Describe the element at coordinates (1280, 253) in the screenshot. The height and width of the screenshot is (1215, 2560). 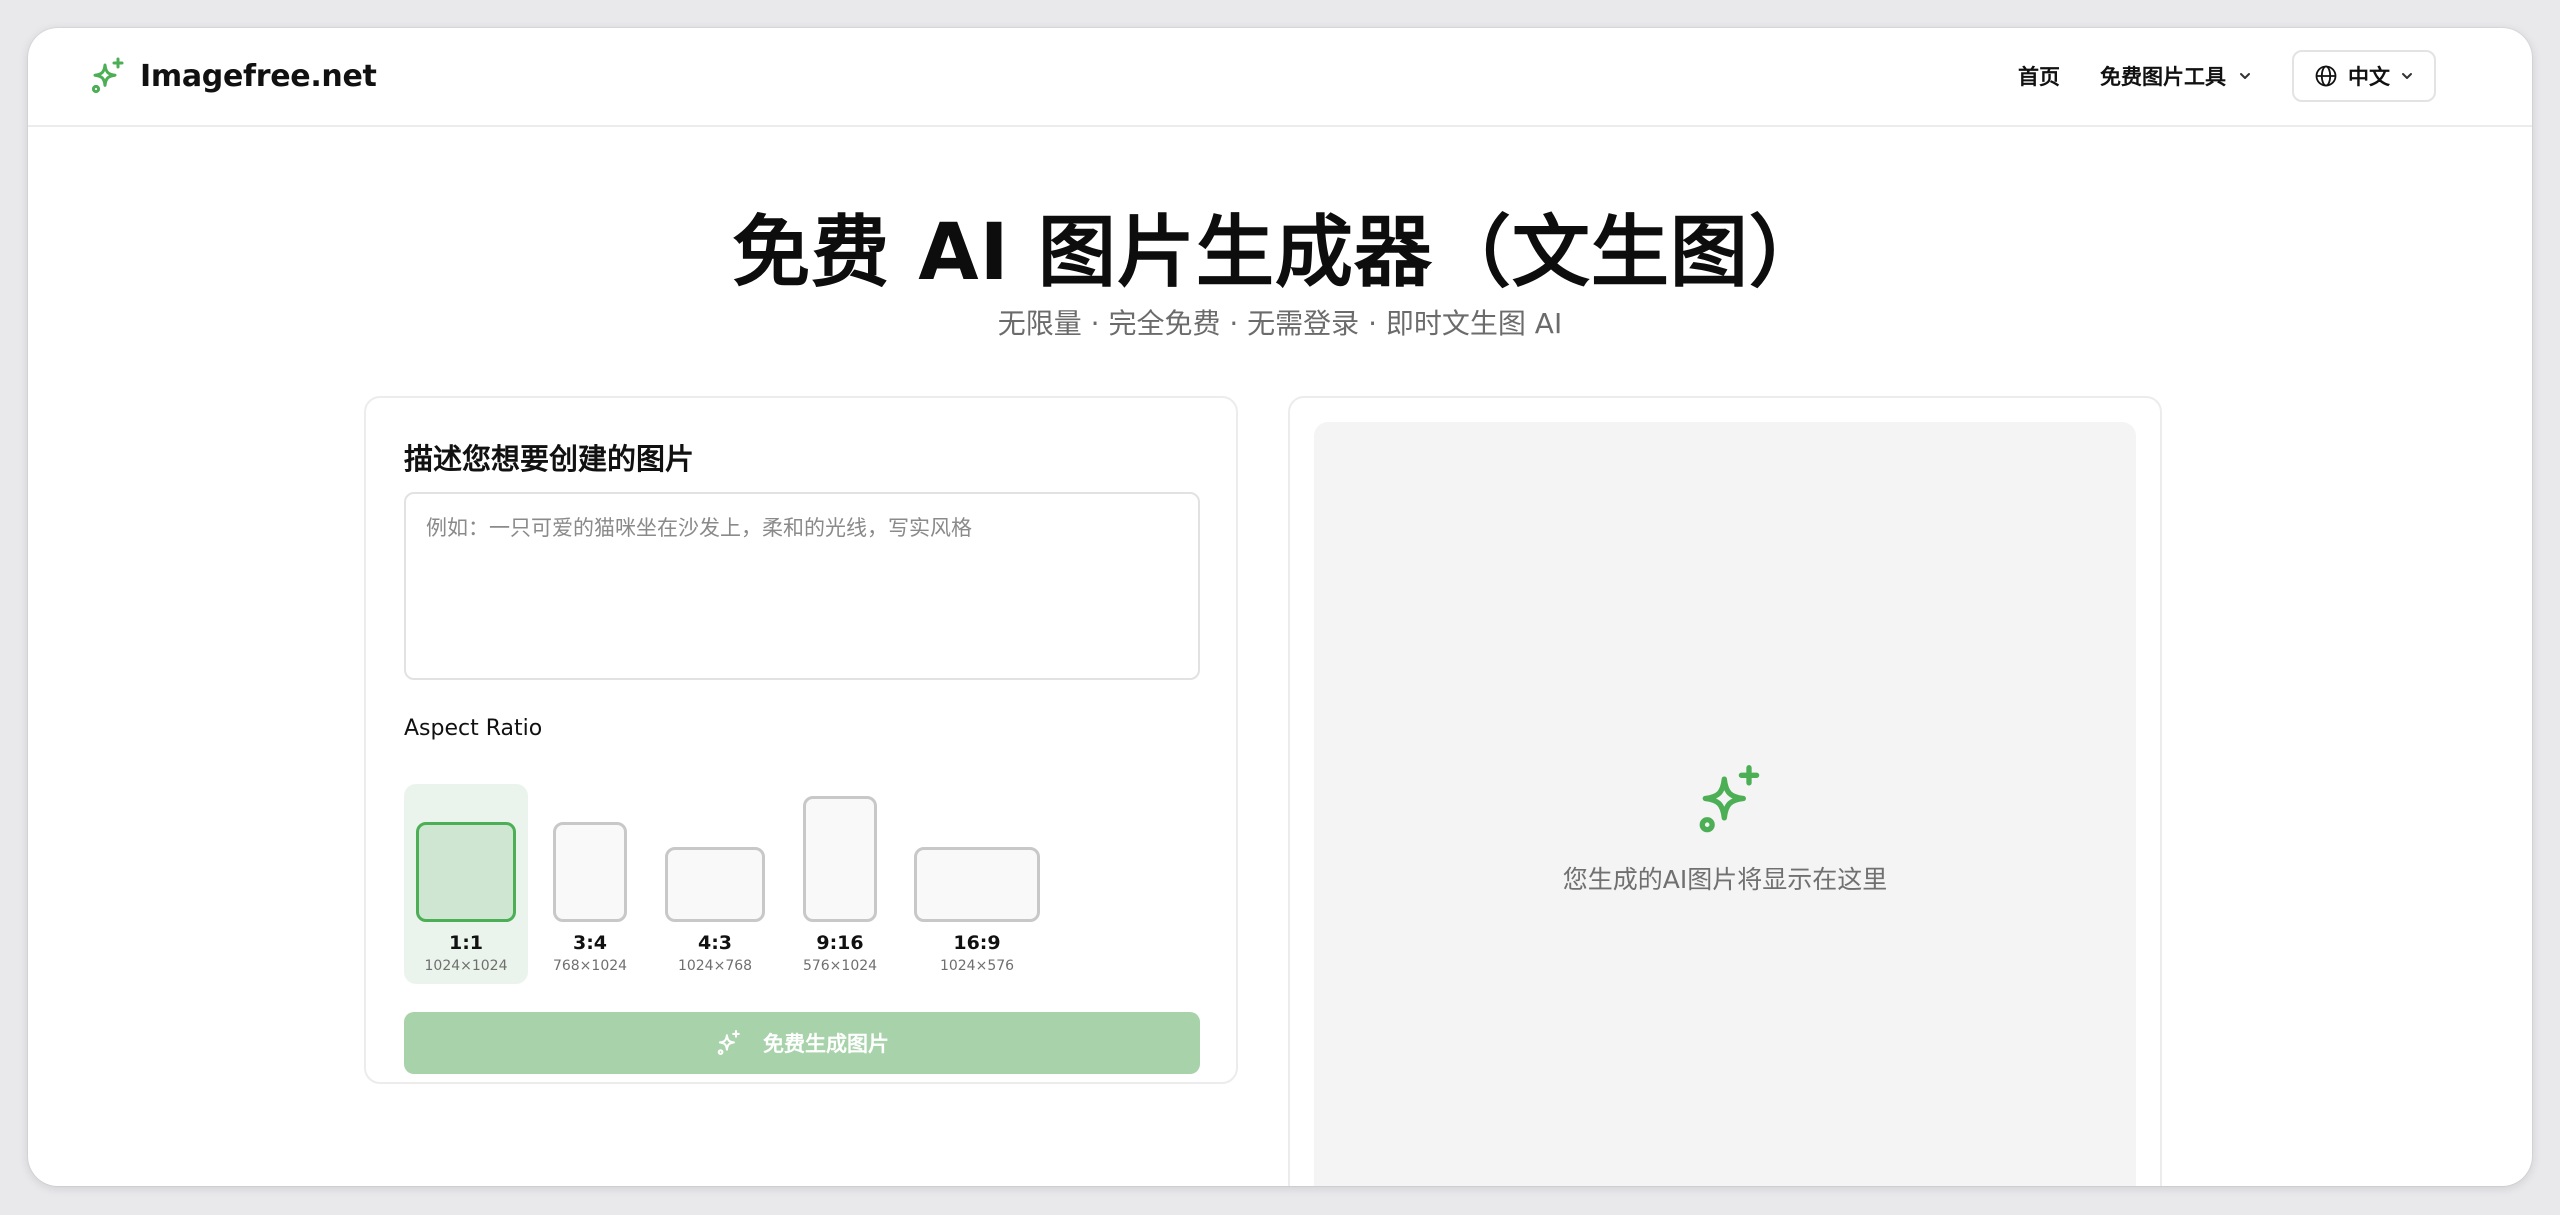
I see `page-title: 免费 AI 图片生成器（文生图）` at that location.